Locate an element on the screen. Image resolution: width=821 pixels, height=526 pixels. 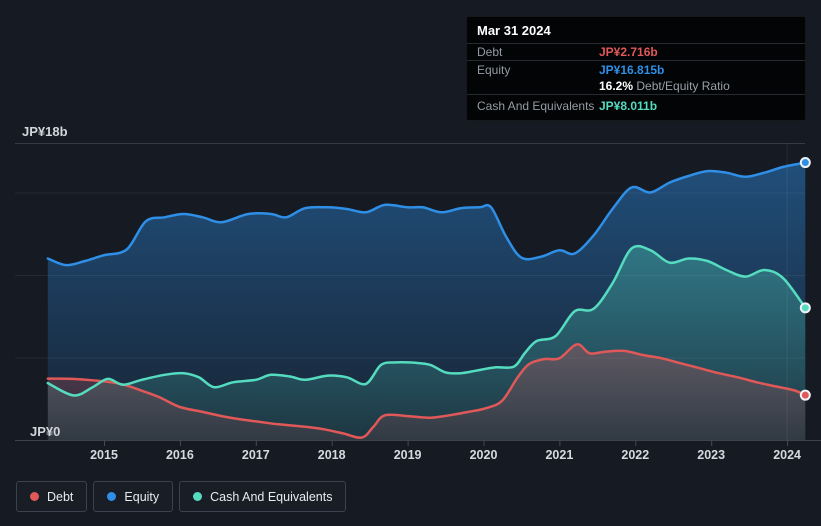
debt-endpoint-marker is located at coordinates (805, 395).